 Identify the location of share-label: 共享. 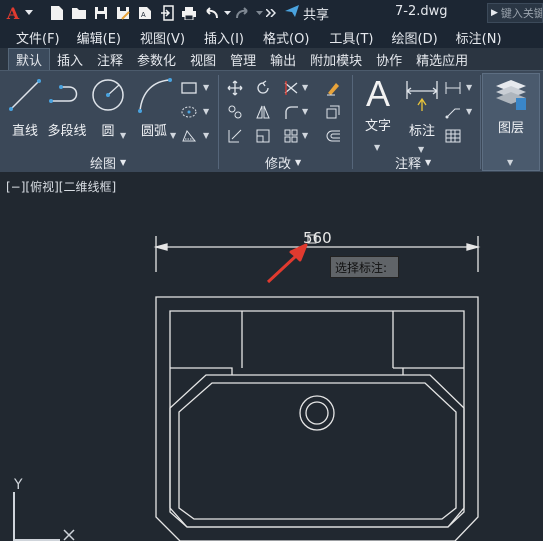
(316, 15).